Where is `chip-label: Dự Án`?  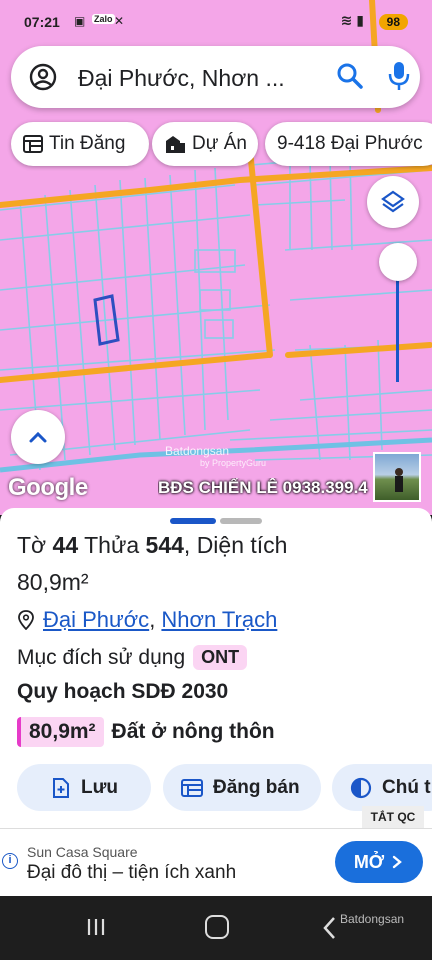
chip-label: Dự Án is located at coordinates (219, 143).